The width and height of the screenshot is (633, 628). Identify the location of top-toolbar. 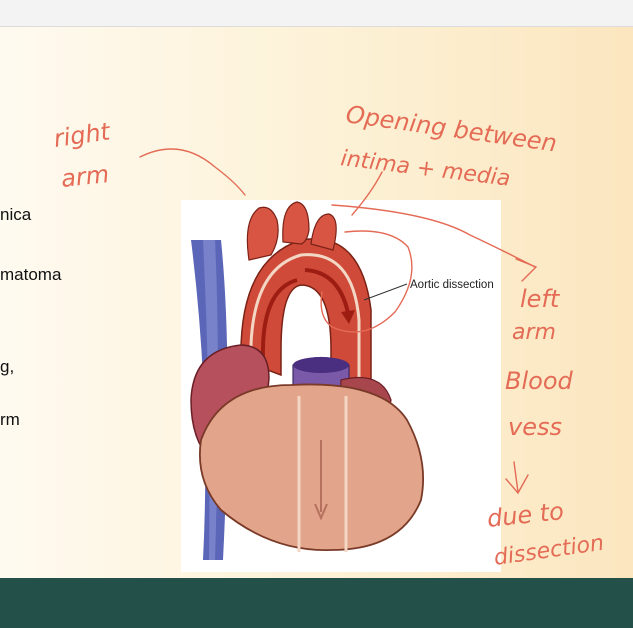
(316, 13).